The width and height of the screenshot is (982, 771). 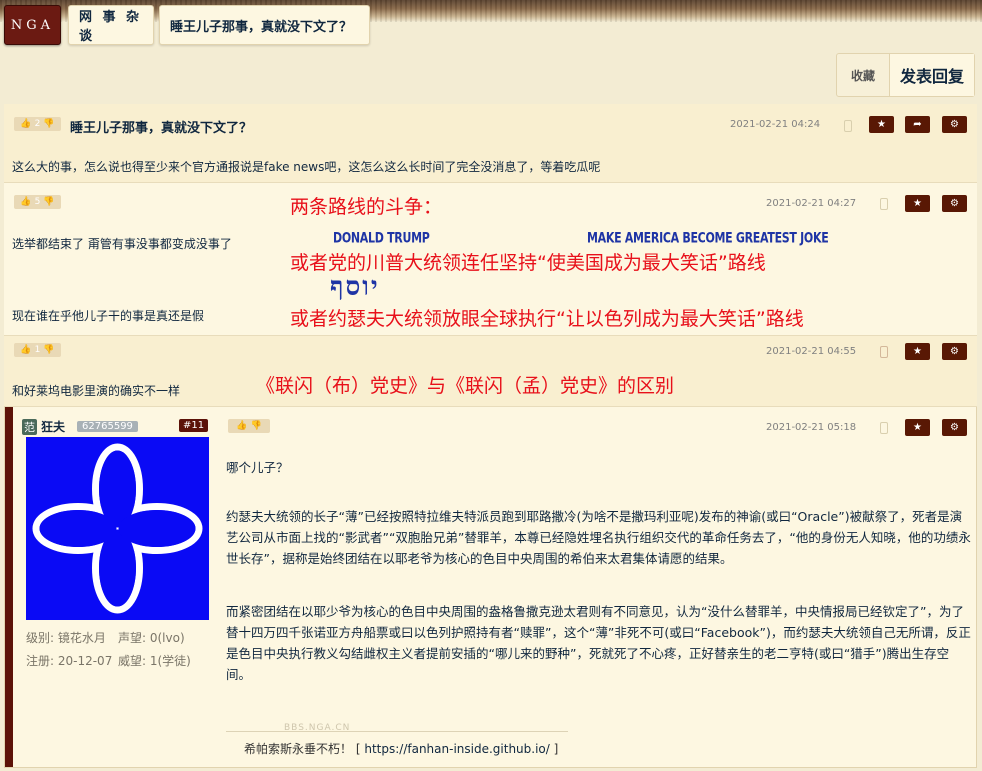 What do you see at coordinates (456, 749) in the screenshot?
I see `signature-link: https://fanhan-inside.github.io/` at bounding box center [456, 749].